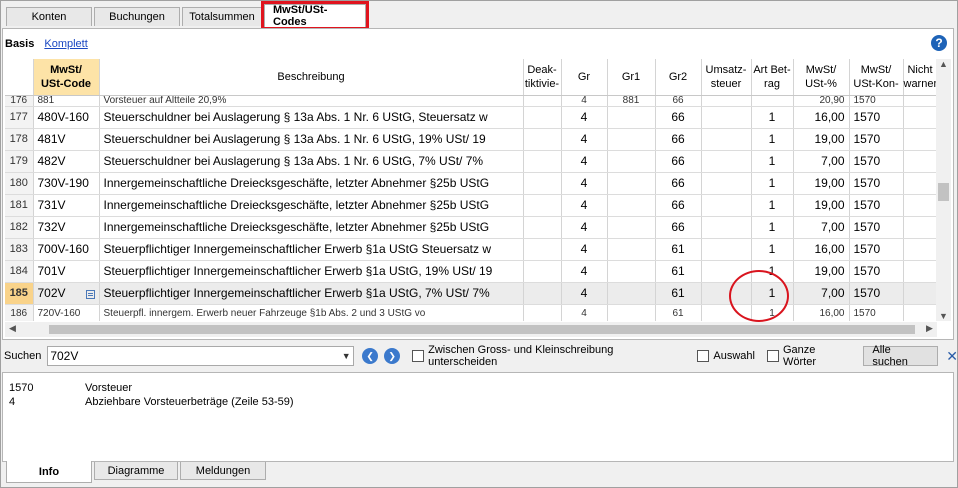 The width and height of the screenshot is (958, 488). What do you see at coordinates (66, 205) in the screenshot?
I see `cell-code: 731V` at bounding box center [66, 205].